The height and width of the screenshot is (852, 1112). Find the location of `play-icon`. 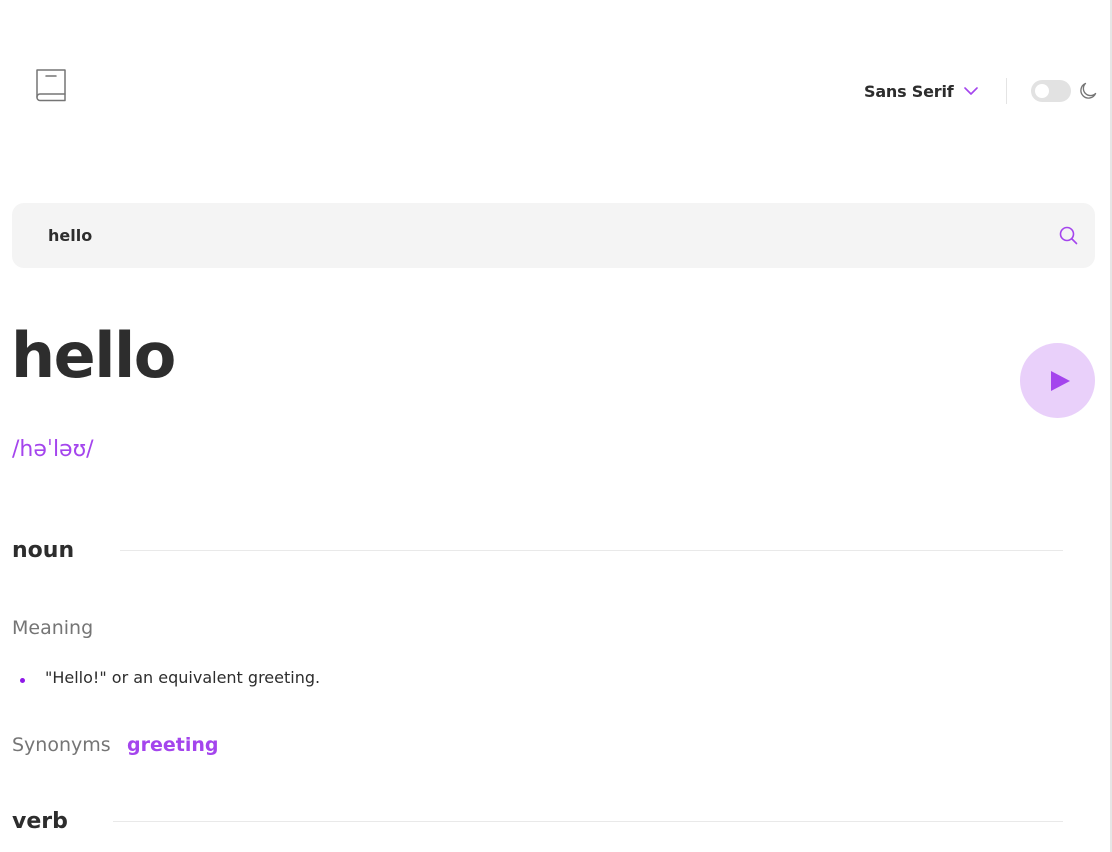

play-icon is located at coordinates (1060, 380).